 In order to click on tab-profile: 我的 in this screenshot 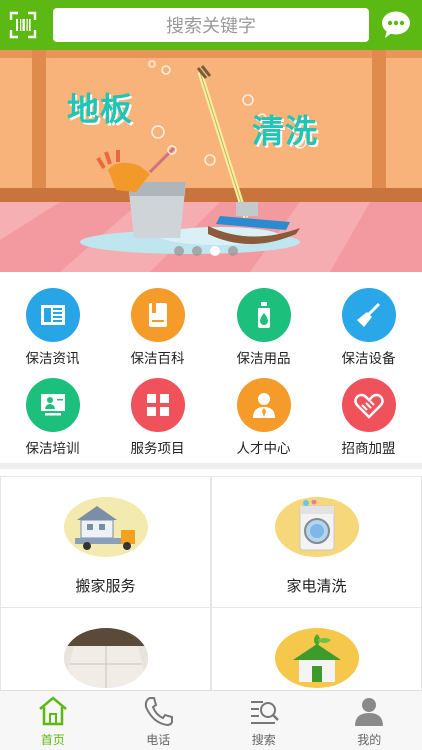, I will do `click(369, 720)`.